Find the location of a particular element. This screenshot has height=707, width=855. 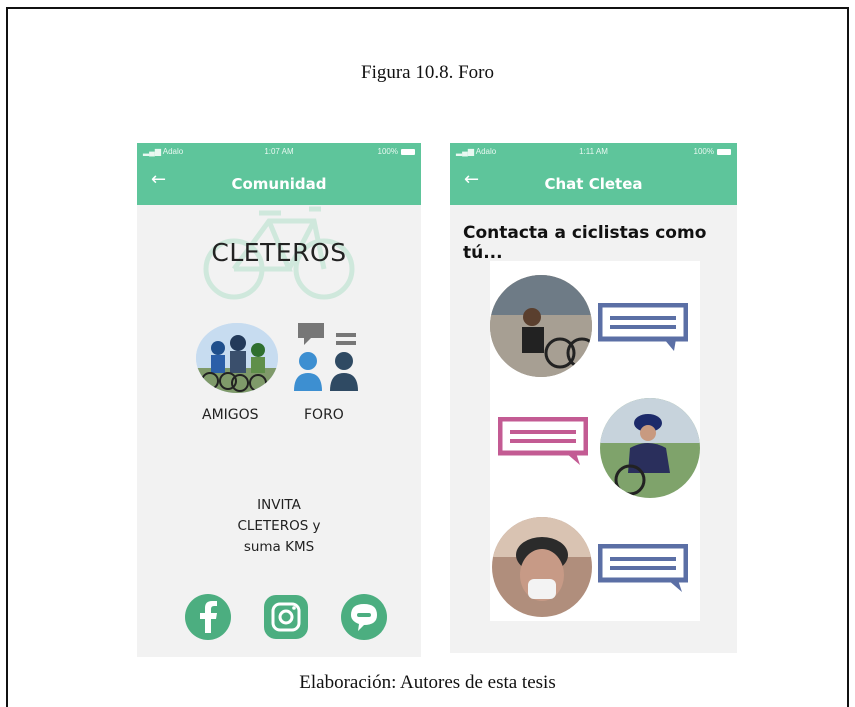

brand-title: CLETEROS is located at coordinates (279, 252).